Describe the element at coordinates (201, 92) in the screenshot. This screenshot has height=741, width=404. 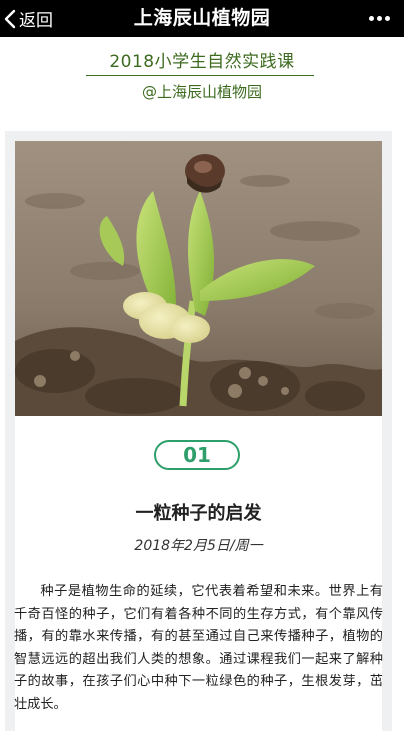
I see `org-handle: @上海辰山植物园` at that location.